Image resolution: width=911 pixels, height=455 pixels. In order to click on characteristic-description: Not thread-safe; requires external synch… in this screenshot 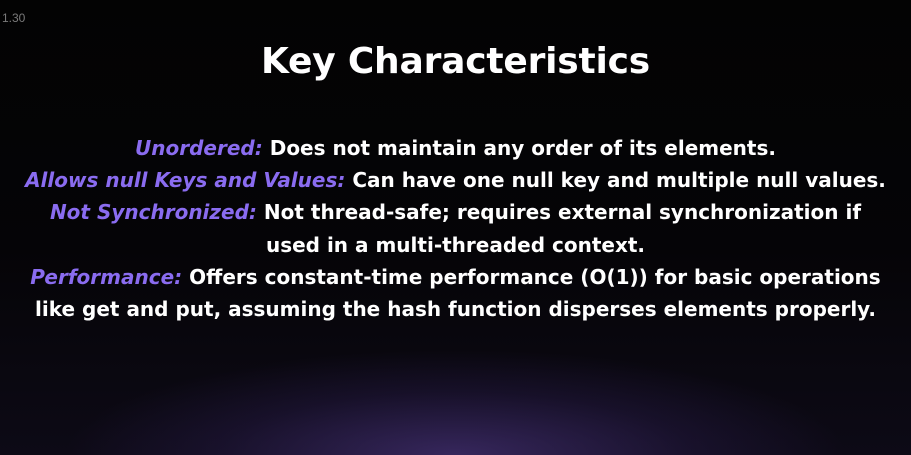, I will do `click(562, 228)`.